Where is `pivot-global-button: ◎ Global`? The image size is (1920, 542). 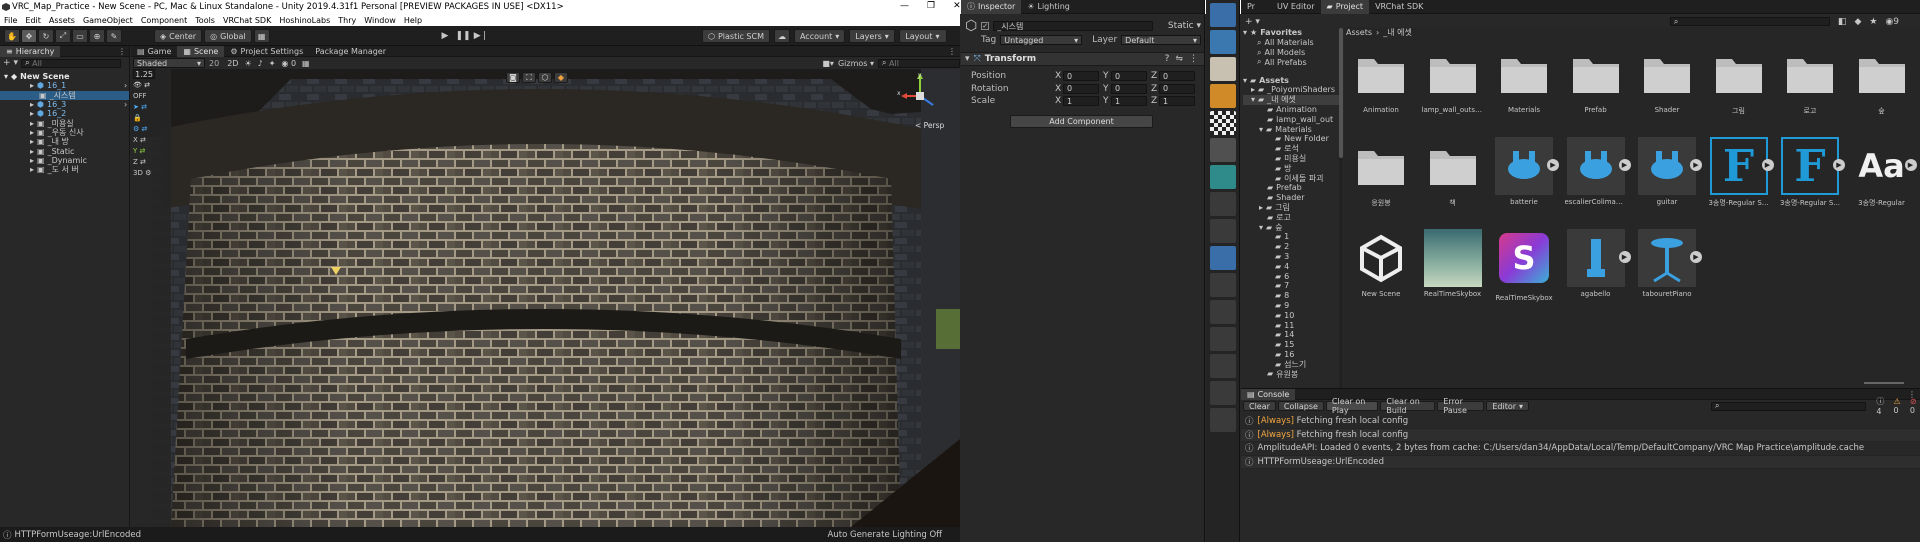
pivot-global-button: ◎ Global is located at coordinates (228, 36).